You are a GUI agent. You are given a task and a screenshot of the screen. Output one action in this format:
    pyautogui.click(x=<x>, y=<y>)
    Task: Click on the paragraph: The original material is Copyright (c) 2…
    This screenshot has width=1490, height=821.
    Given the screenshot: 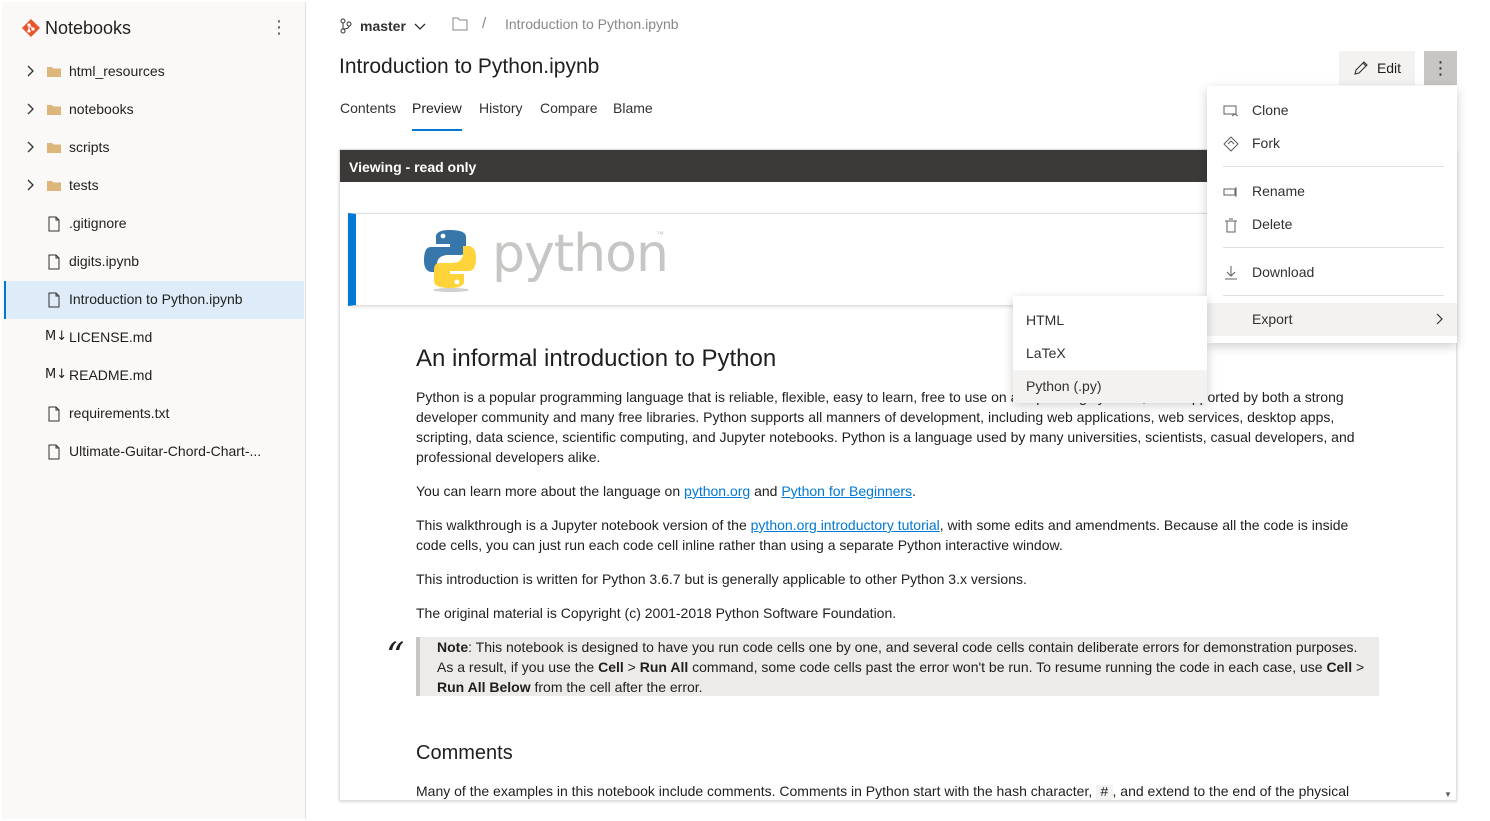 What is the action you would take?
    pyautogui.click(x=656, y=613)
    